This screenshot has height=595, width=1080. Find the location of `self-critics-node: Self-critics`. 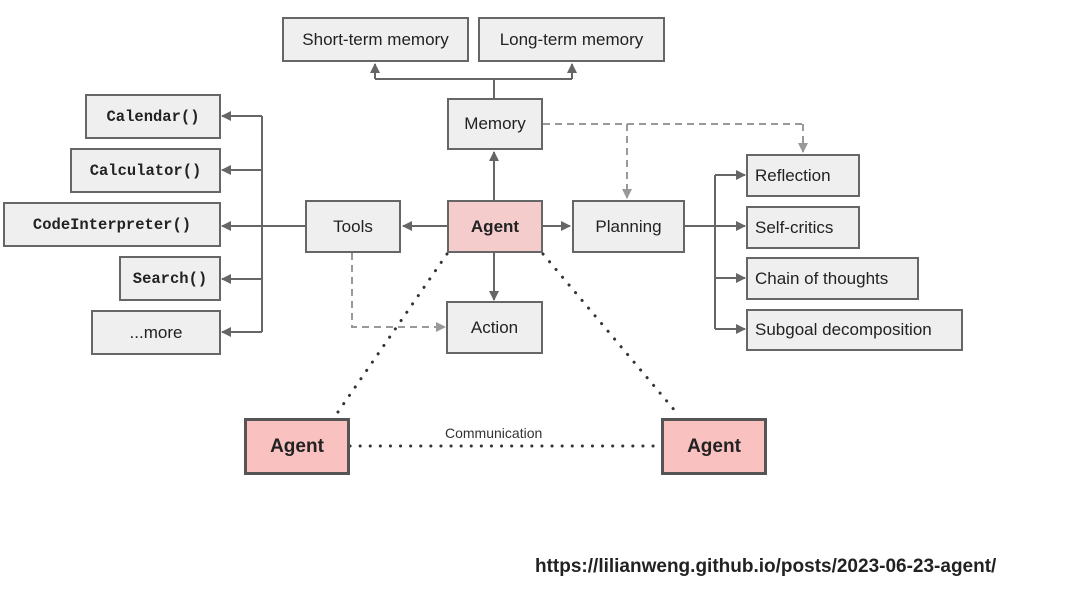

self-critics-node: Self-critics is located at coordinates (803, 227).